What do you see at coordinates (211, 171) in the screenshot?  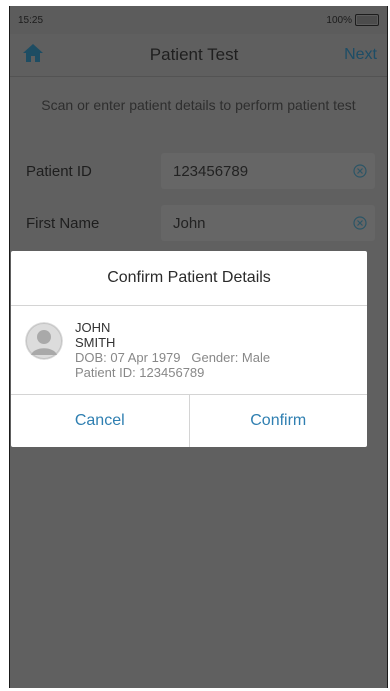 I see `patient-id-value: 123456789` at bounding box center [211, 171].